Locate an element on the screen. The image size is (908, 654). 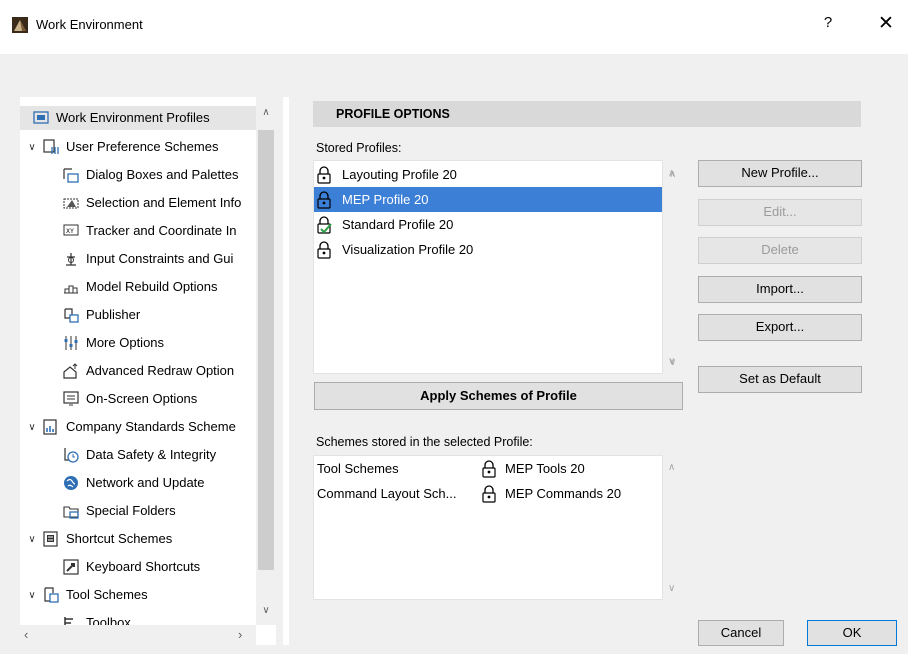
keyboard-shortcuts-icon is located at coordinates (71, 567).